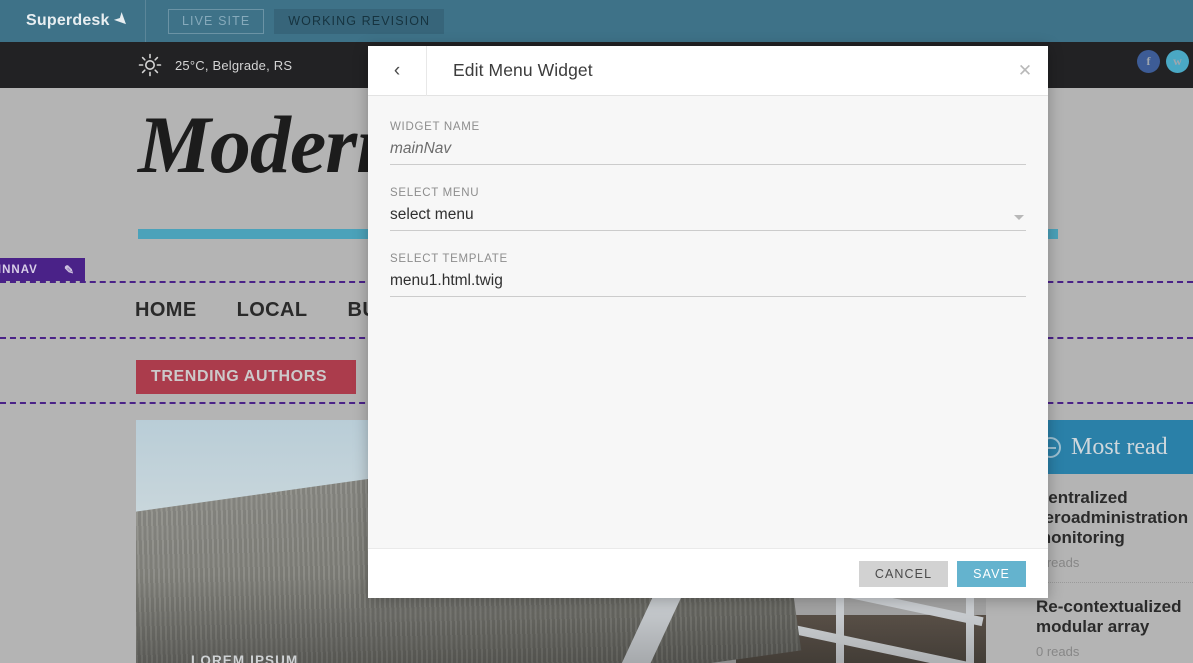  I want to click on masthead-title: Modern, so click(270, 144).